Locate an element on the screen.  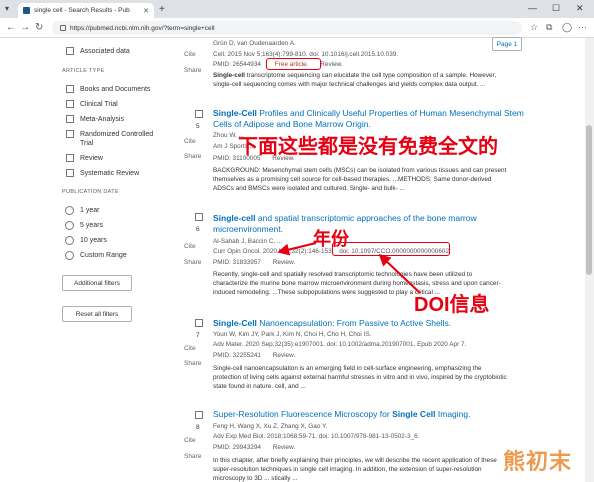
year-arrow is located at coordinates (297, 249).